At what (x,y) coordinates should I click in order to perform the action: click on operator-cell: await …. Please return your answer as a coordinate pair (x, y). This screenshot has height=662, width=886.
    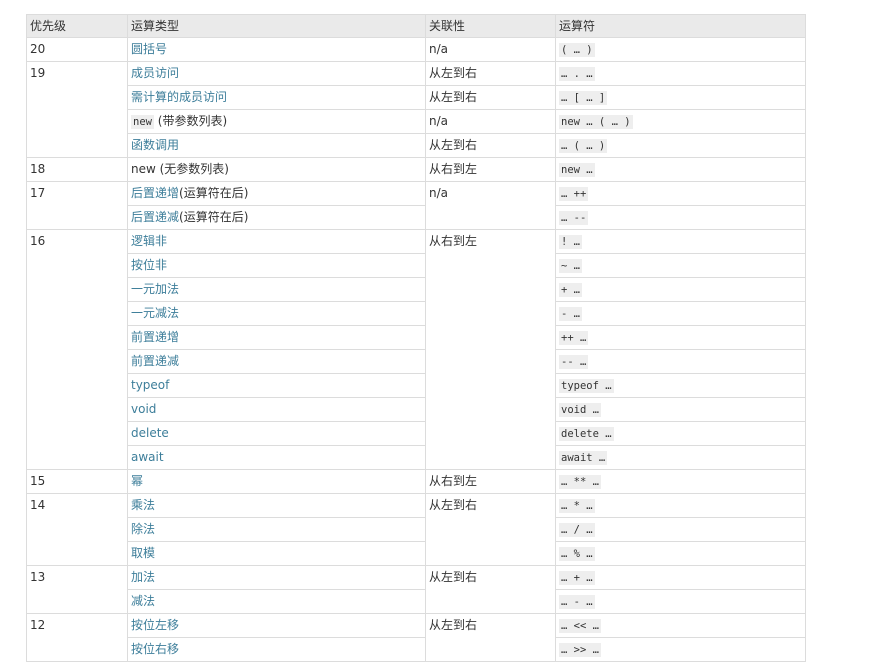
    Looking at the image, I should click on (680, 457).